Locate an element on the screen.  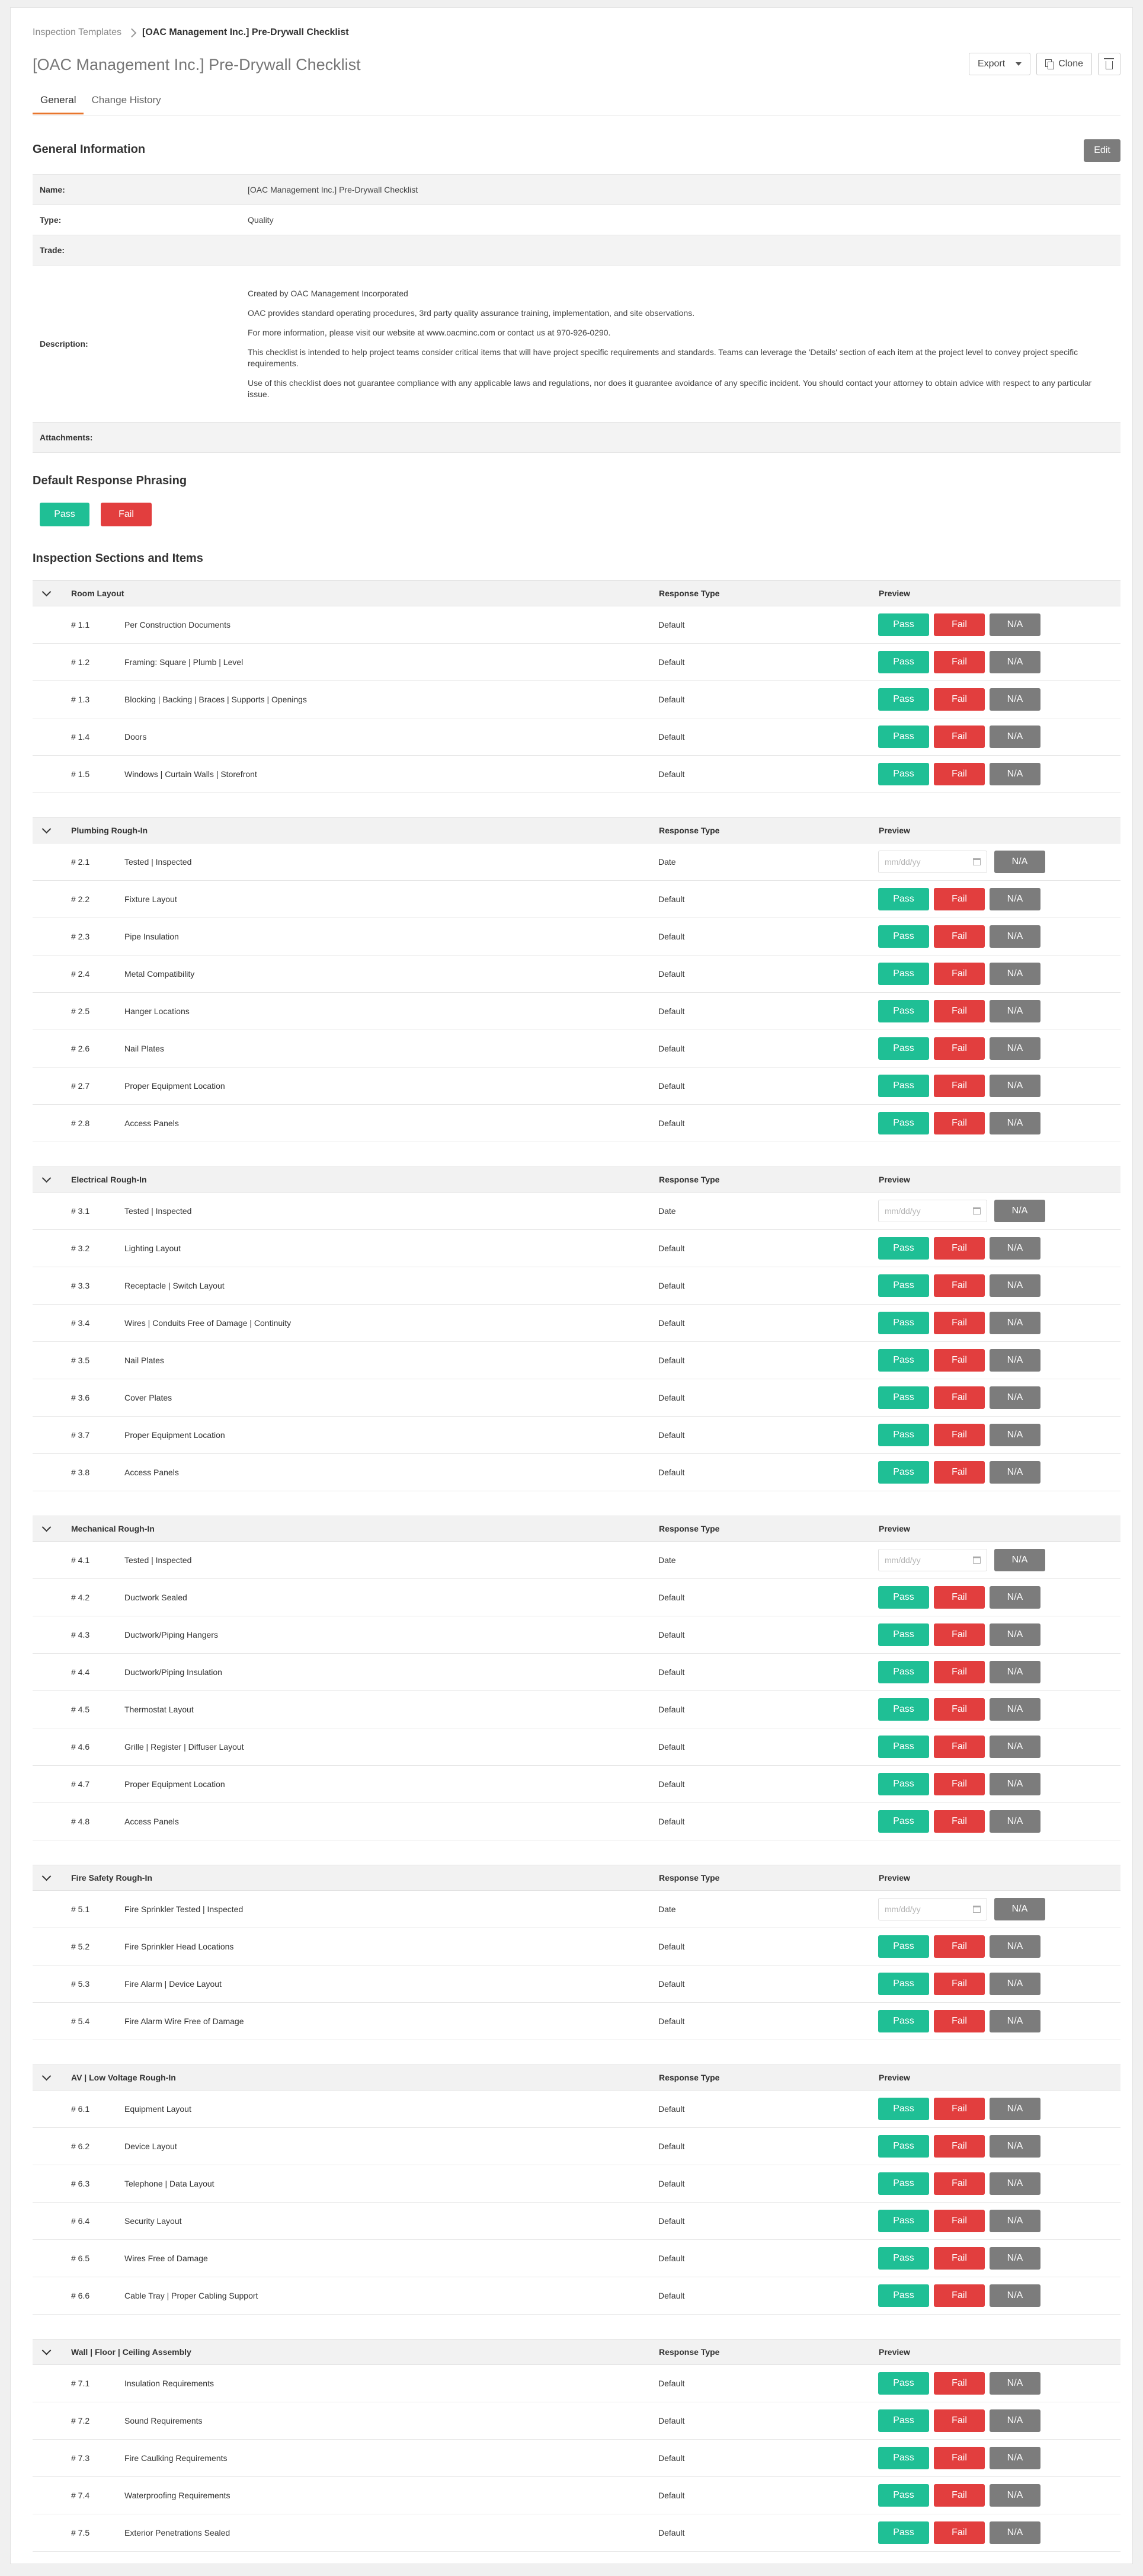
edit-button: Edit is located at coordinates (1102, 150).